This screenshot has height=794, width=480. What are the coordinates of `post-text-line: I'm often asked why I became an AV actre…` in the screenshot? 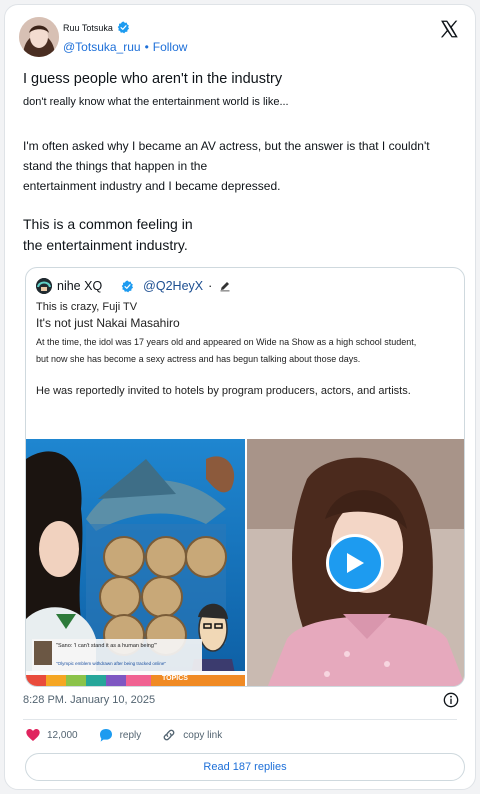 It's located at (226, 146).